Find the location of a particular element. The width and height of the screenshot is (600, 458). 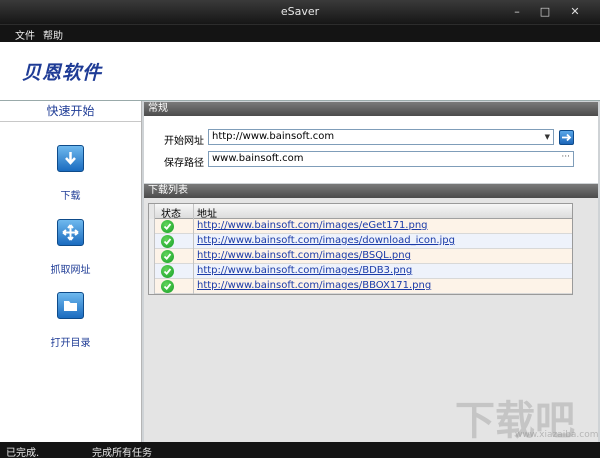

watermark-url: www.xiazaiba.com is located at coordinates (557, 435).